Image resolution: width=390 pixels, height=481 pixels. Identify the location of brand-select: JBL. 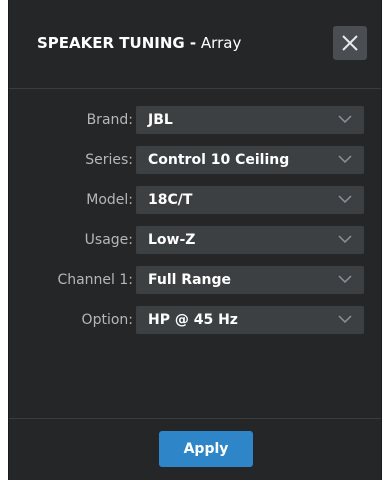
(250, 120).